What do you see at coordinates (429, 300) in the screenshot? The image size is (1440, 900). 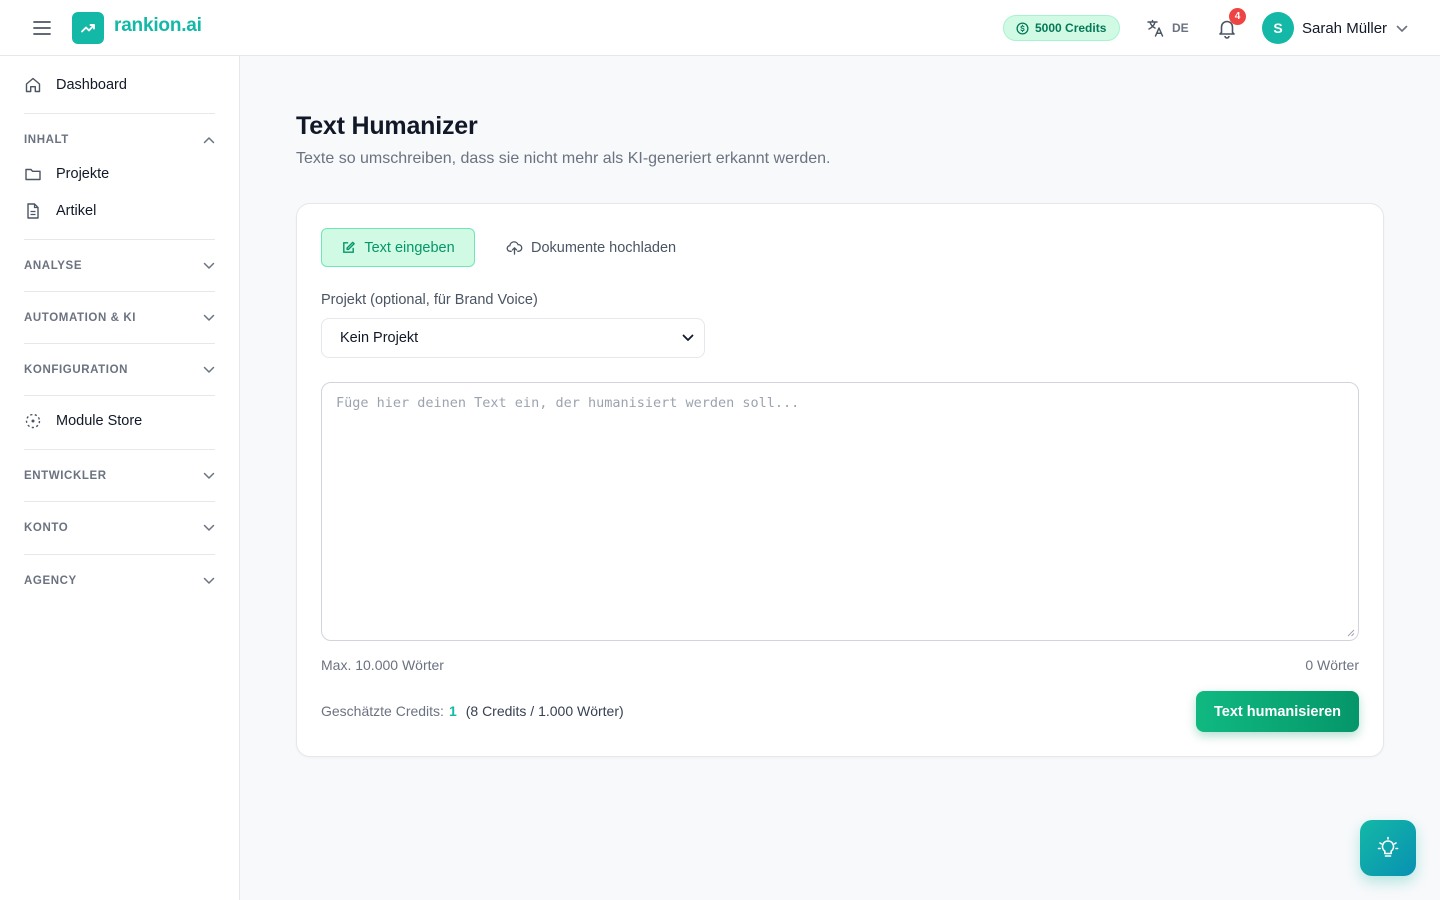 I see `project-field-label: Projekt (optional, für Brand Voice)` at bounding box center [429, 300].